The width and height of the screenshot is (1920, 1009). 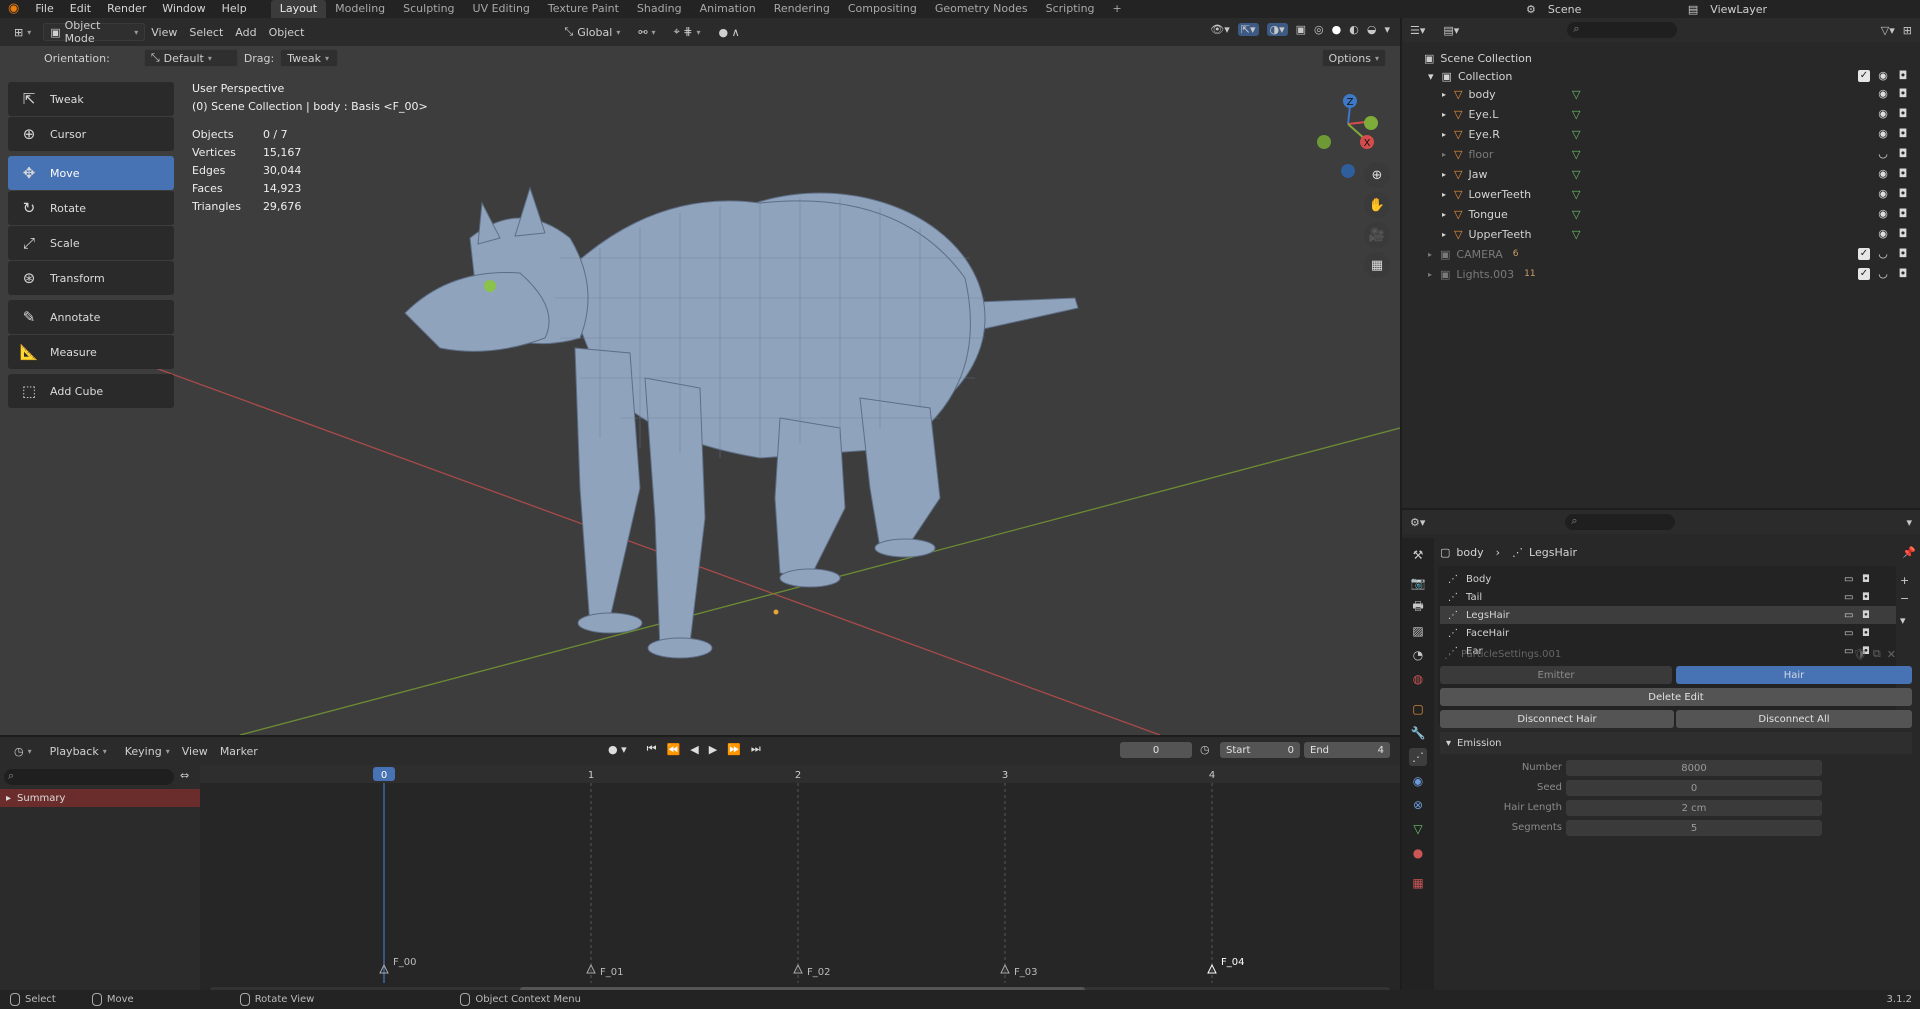 What do you see at coordinates (1661, 94) in the screenshot?
I see `outliner-object-row: ▸ ▽ body ▽ ◉ ◘` at bounding box center [1661, 94].